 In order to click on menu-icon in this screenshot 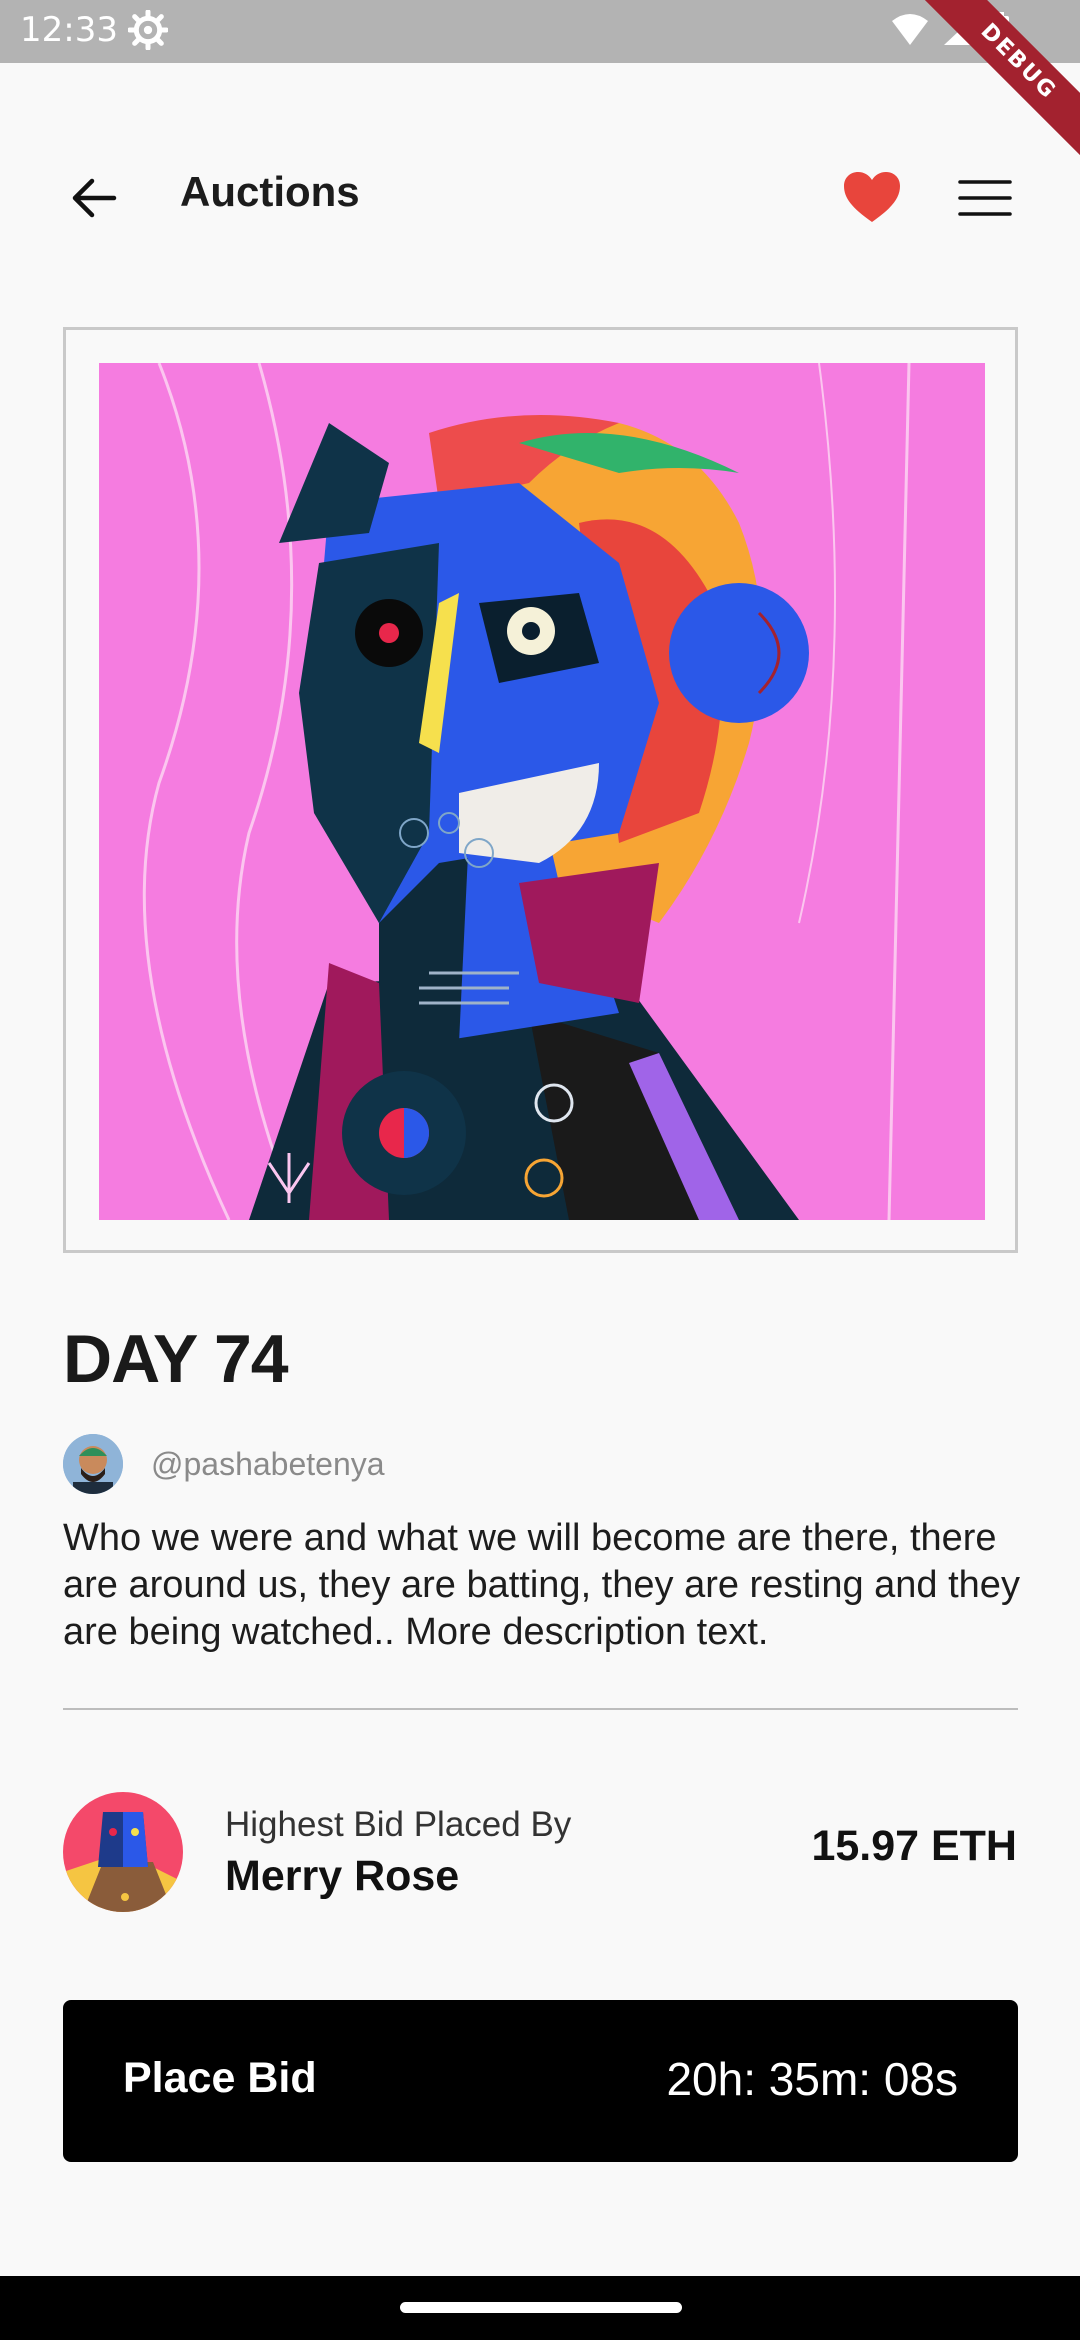, I will do `click(985, 198)`.